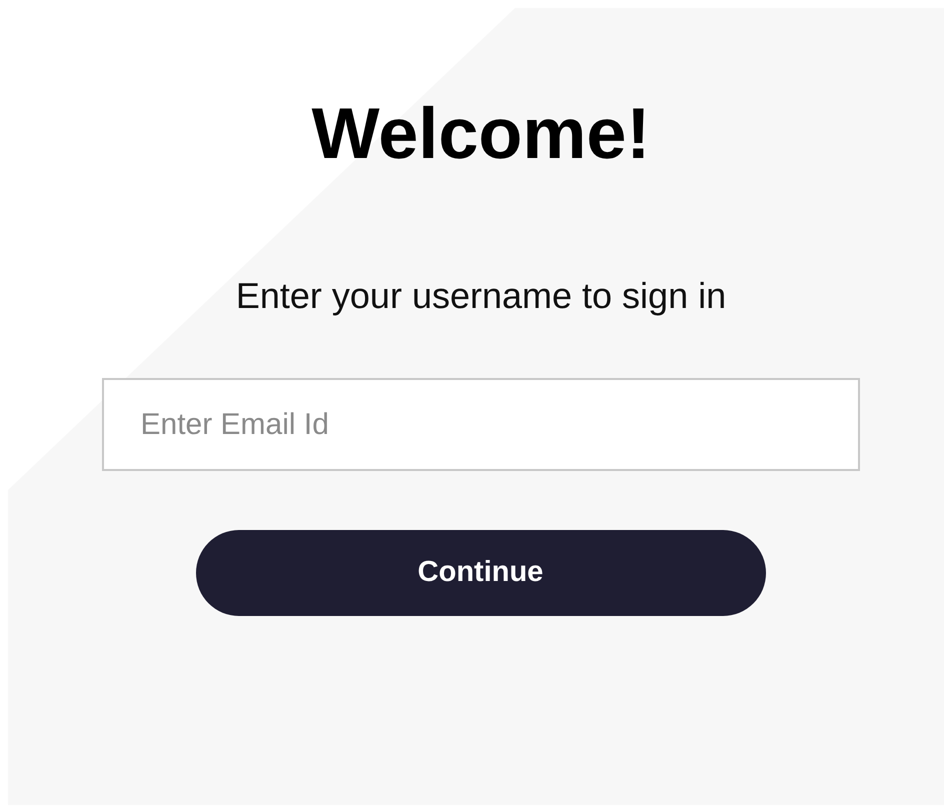 The height and width of the screenshot is (807, 944). I want to click on welcome-heading: Welcome!, so click(481, 134).